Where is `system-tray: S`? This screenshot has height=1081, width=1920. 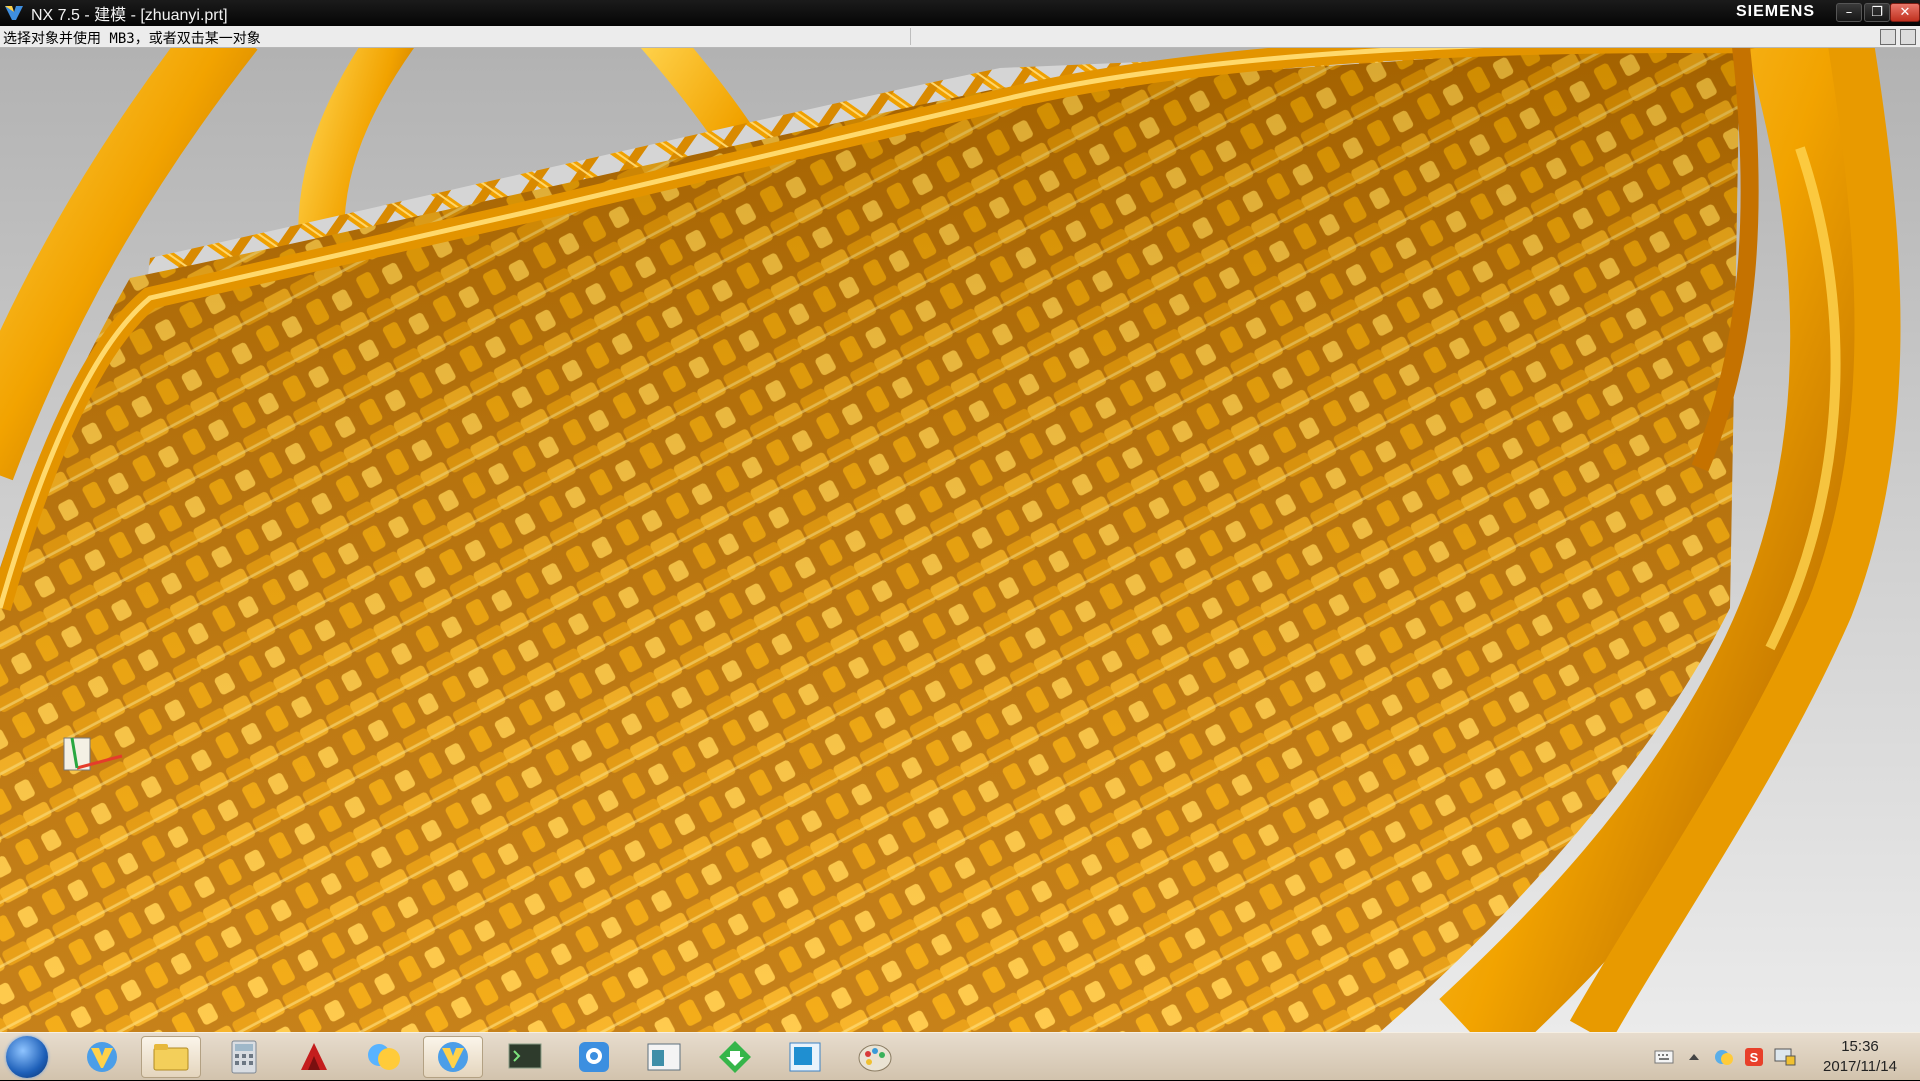 system-tray: S is located at coordinates (1725, 1057).